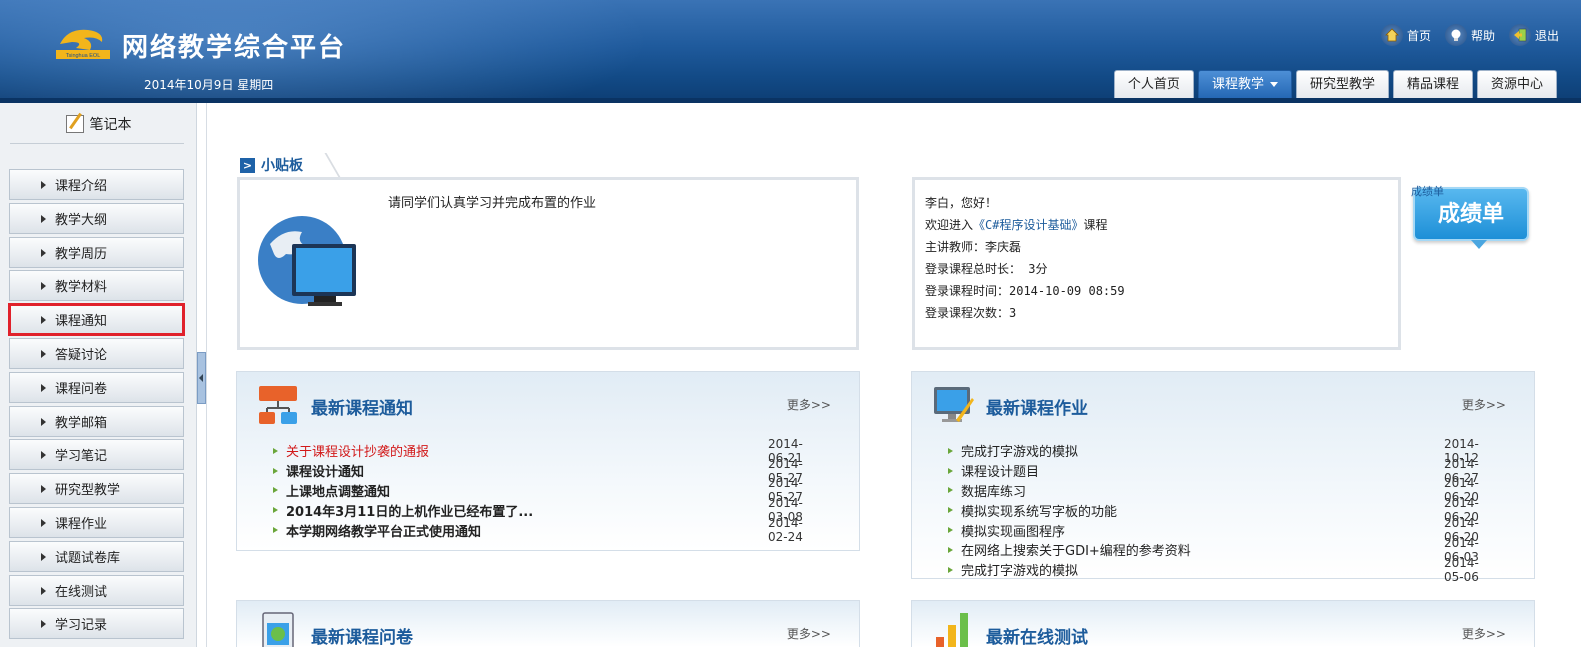 This screenshot has width=1581, height=647. What do you see at coordinates (362, 409) in the screenshot?
I see `notices-title: 最新课程通知` at bounding box center [362, 409].